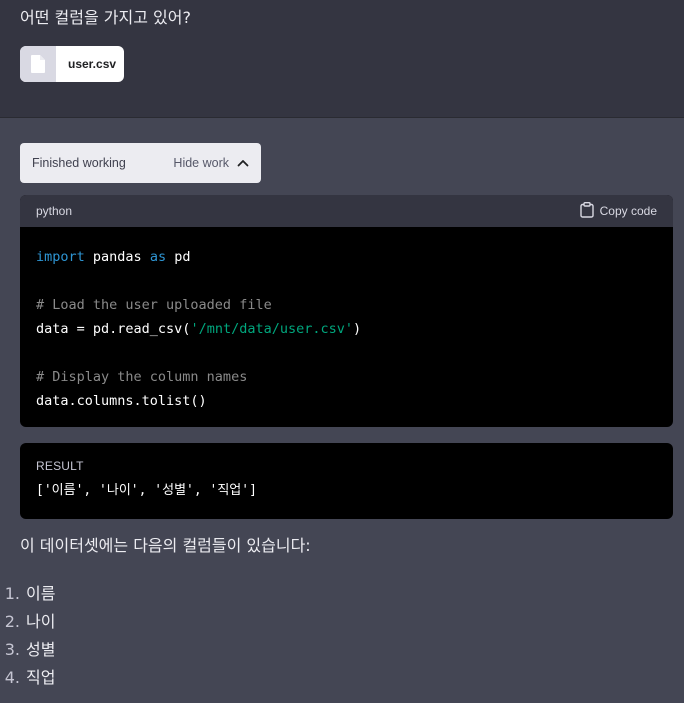 The height and width of the screenshot is (703, 684). I want to click on file-icon, so click(38, 64).